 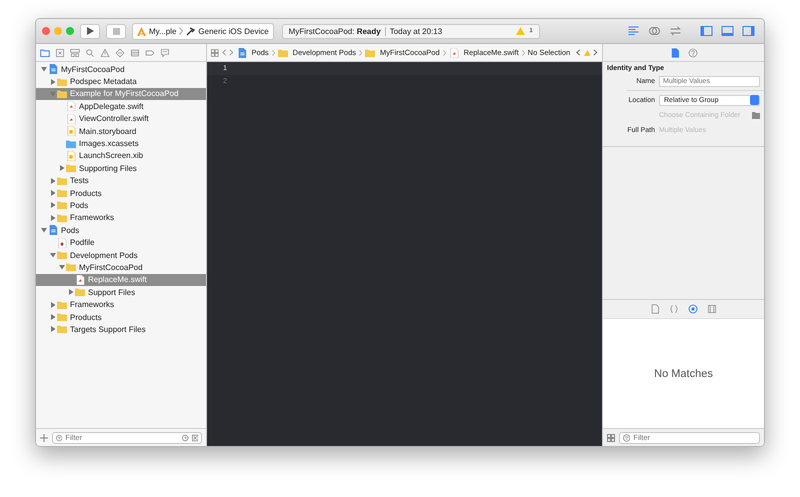 What do you see at coordinates (595, 52) in the screenshot?
I see `forward-icon` at bounding box center [595, 52].